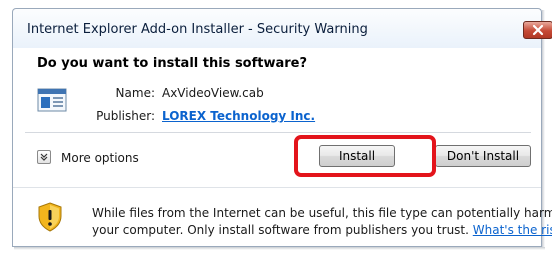 This screenshot has width=552, height=257. Describe the element at coordinates (172, 63) in the screenshot. I see `dialog-question: Do you want to install this software?` at that location.